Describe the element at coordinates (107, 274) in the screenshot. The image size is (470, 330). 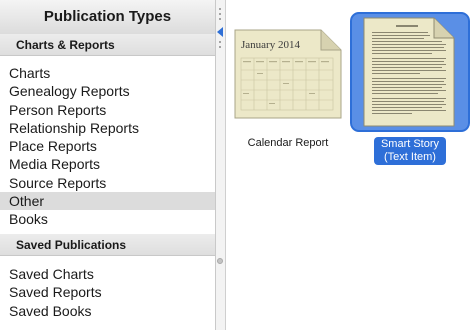
I see `list-item-saved-charts: Saved Charts` at that location.